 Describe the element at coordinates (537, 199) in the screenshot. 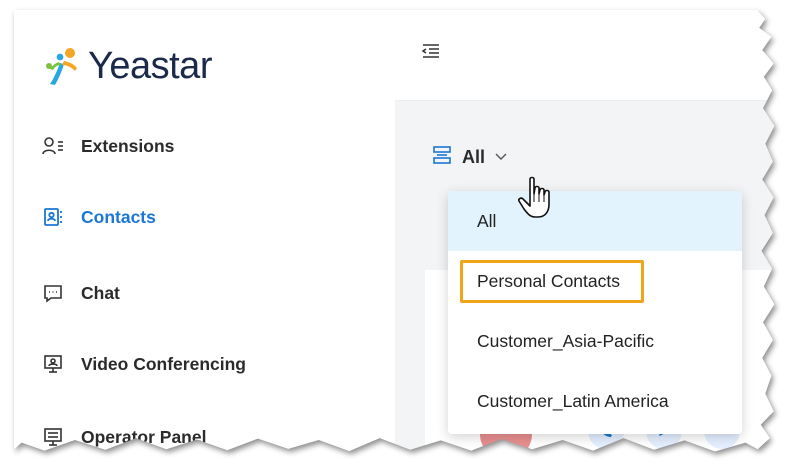

I see `hand-pointer-cursor-icon` at that location.